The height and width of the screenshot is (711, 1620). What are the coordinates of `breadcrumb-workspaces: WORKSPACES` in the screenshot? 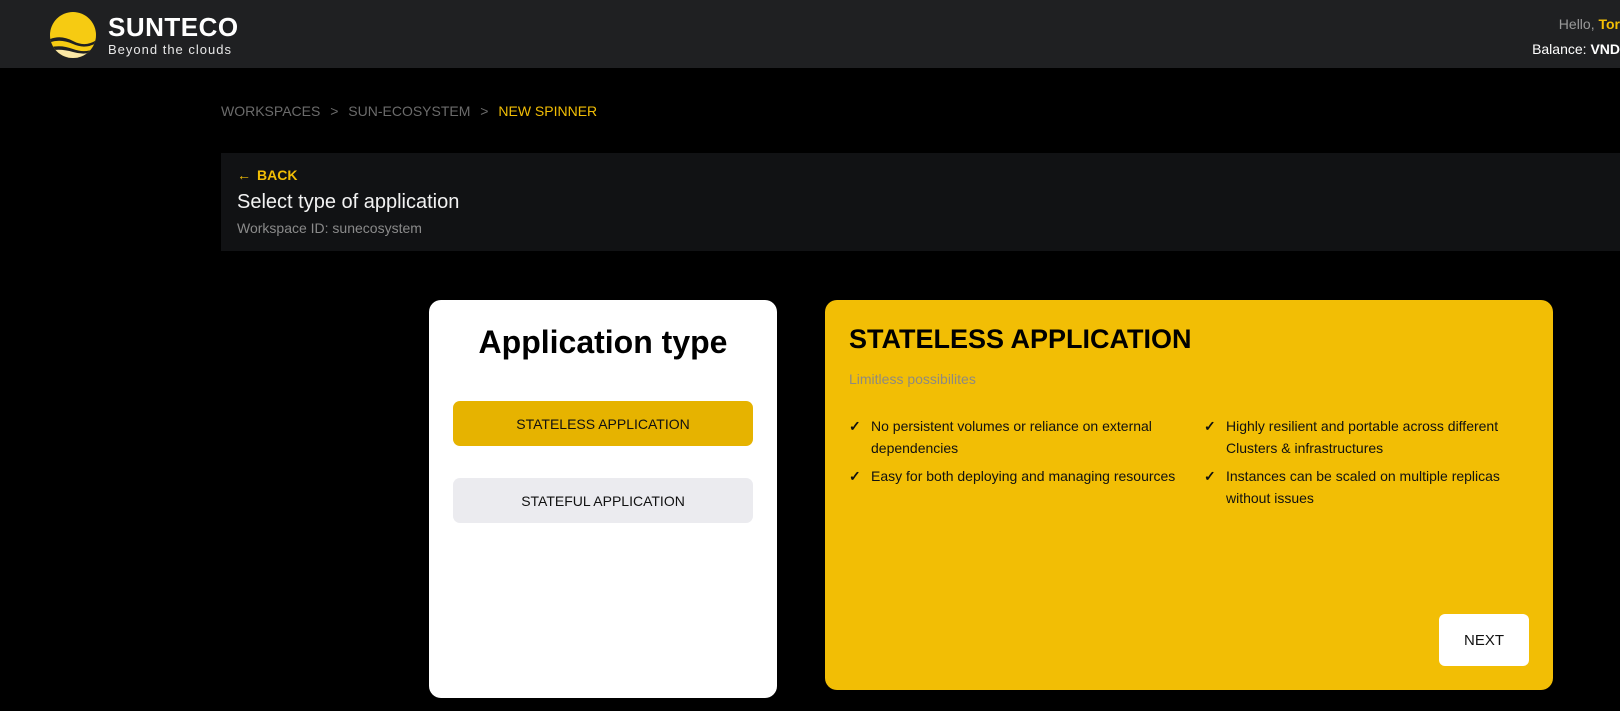 It's located at (270, 111).